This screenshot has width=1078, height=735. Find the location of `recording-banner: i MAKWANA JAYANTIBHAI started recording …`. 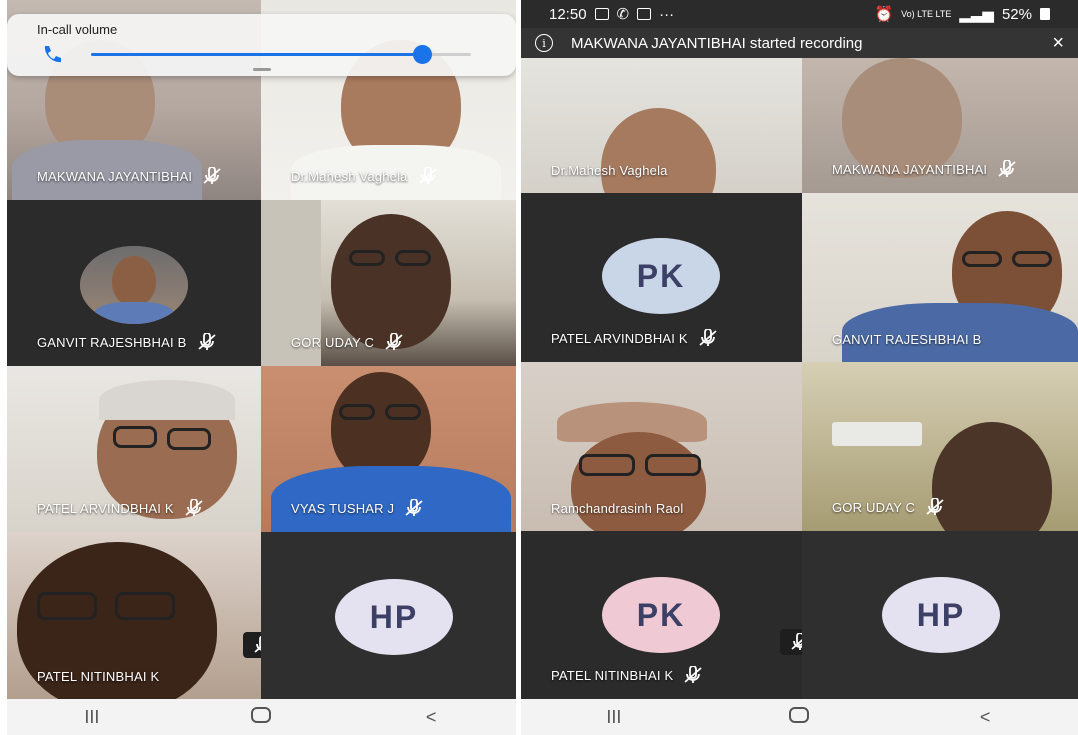

recording-banner: i MAKWANA JAYANTIBHAI started recording … is located at coordinates (799, 43).